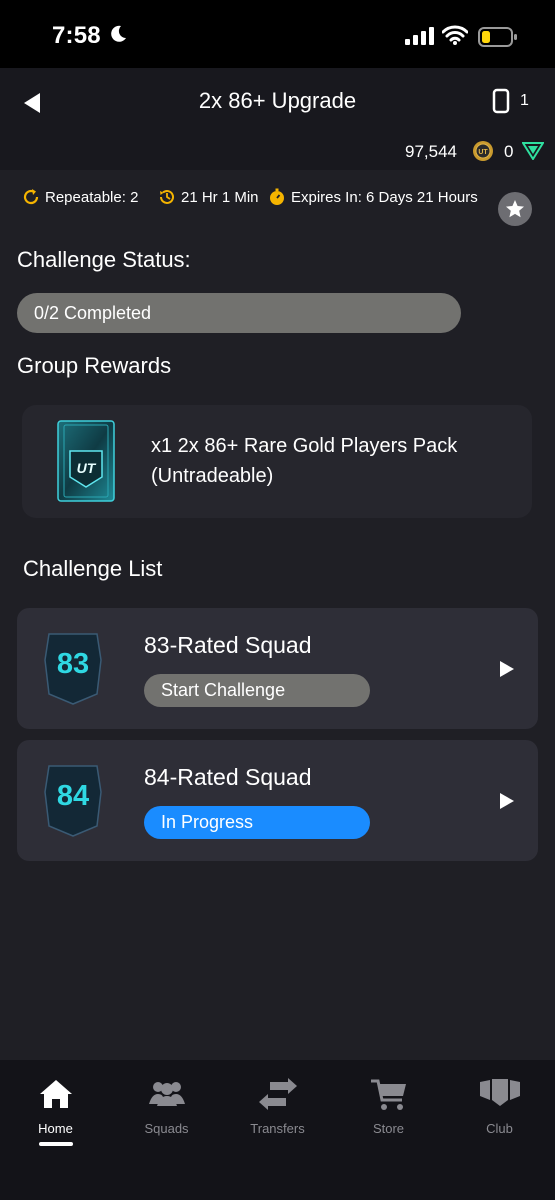 Image resolution: width=555 pixels, height=1200 pixels. Describe the element at coordinates (257, 690) in the screenshot. I see `start-challenge-pill: Start Challenge` at that location.